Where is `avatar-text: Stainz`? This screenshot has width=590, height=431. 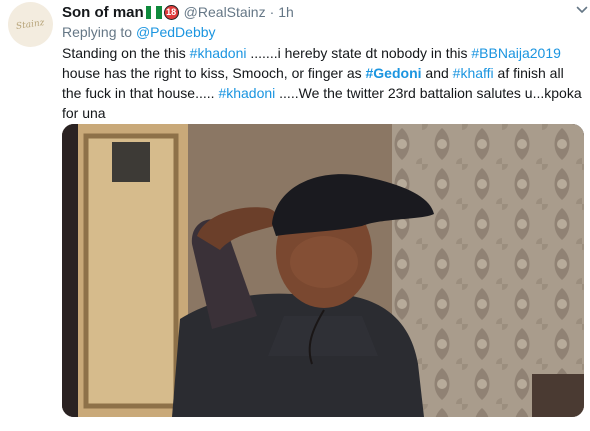 avatar-text: Stainz is located at coordinates (30, 24).